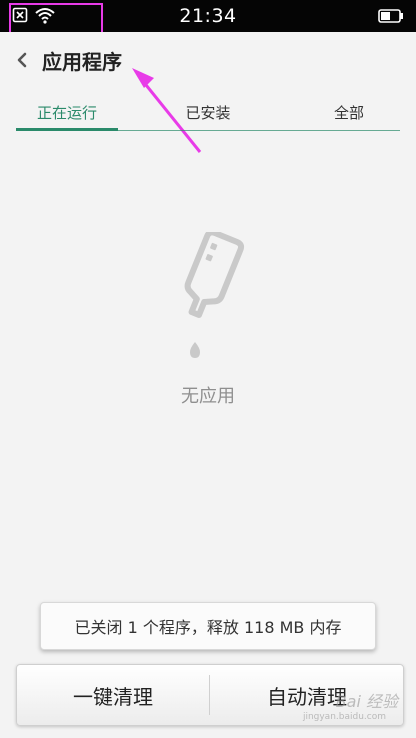 The image size is (416, 738). I want to click on tab-active-indicator, so click(67, 129).